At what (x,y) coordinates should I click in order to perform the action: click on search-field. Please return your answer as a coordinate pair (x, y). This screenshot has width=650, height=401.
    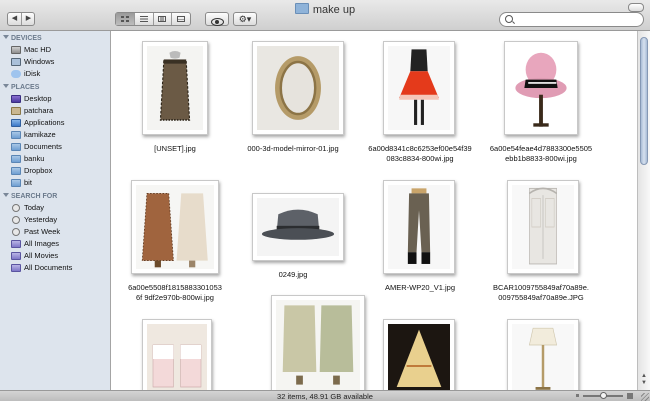
    Looking at the image, I should click on (571, 19).